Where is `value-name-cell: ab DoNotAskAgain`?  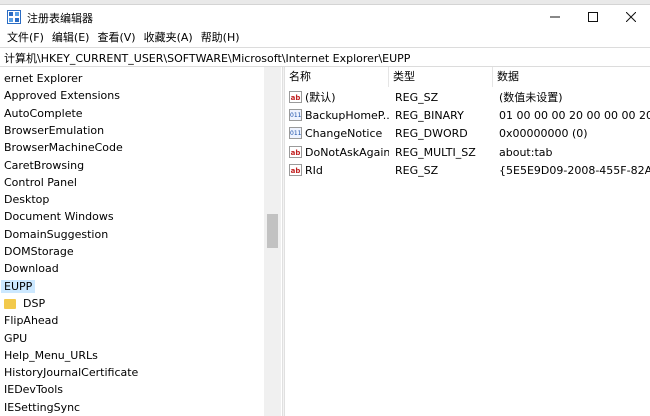
value-name-cell: ab DoNotAskAgain is located at coordinates (339, 153).